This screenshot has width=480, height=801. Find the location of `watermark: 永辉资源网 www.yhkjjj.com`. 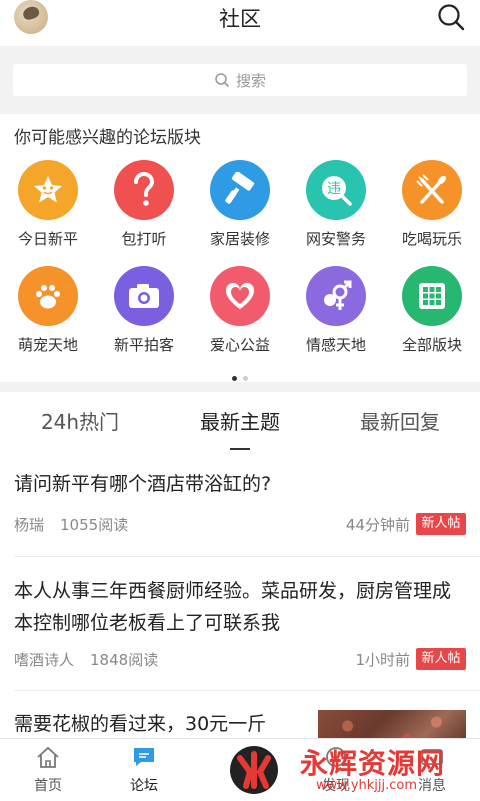

watermark: 永辉资源网 www.yhkjjj.com is located at coordinates (350, 769).